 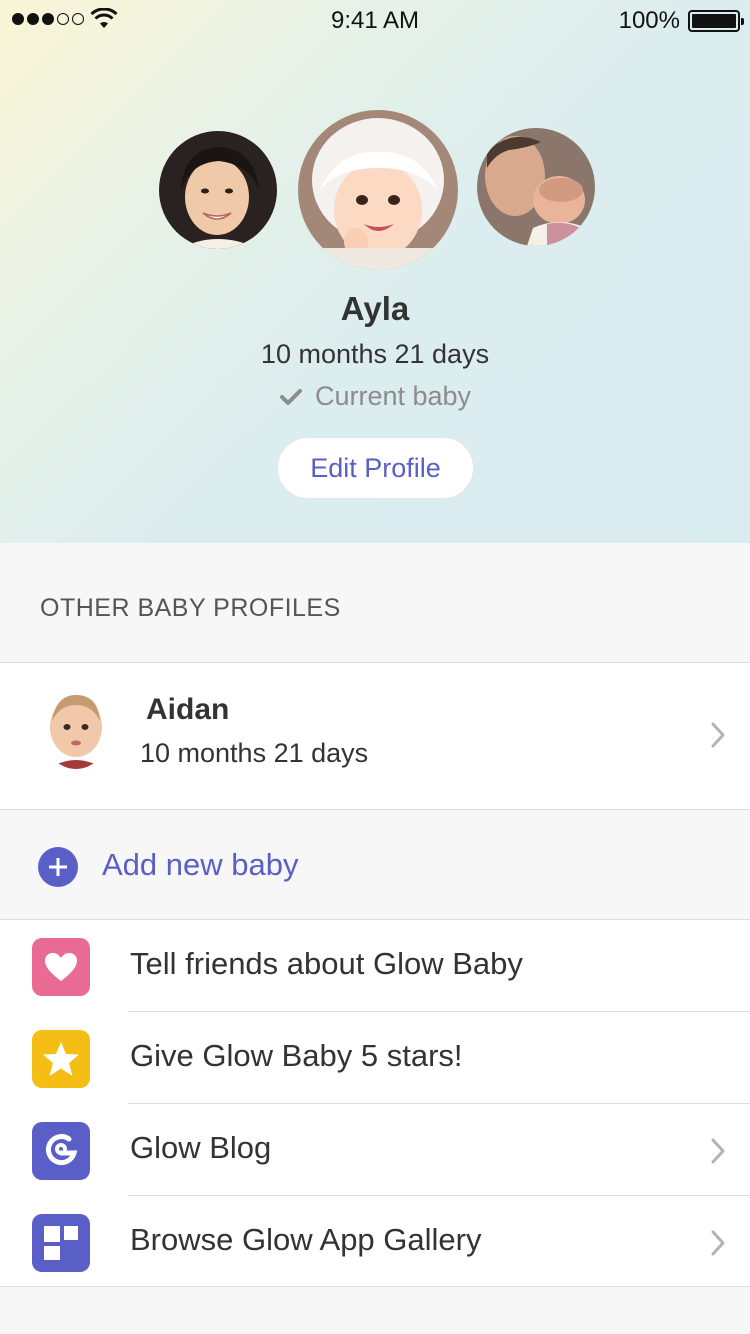 I want to click on menu-item-app-gallery: Browse Glow App Gallery, so click(x=375, y=1242).